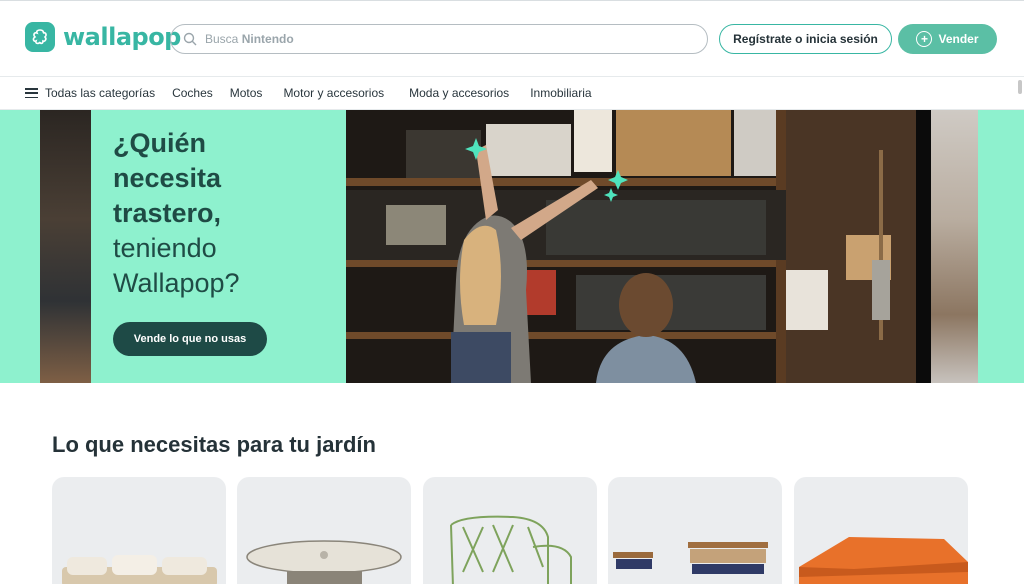 The height and width of the screenshot is (584, 1024). I want to click on wallapop-logo: wallapop, so click(103, 37).